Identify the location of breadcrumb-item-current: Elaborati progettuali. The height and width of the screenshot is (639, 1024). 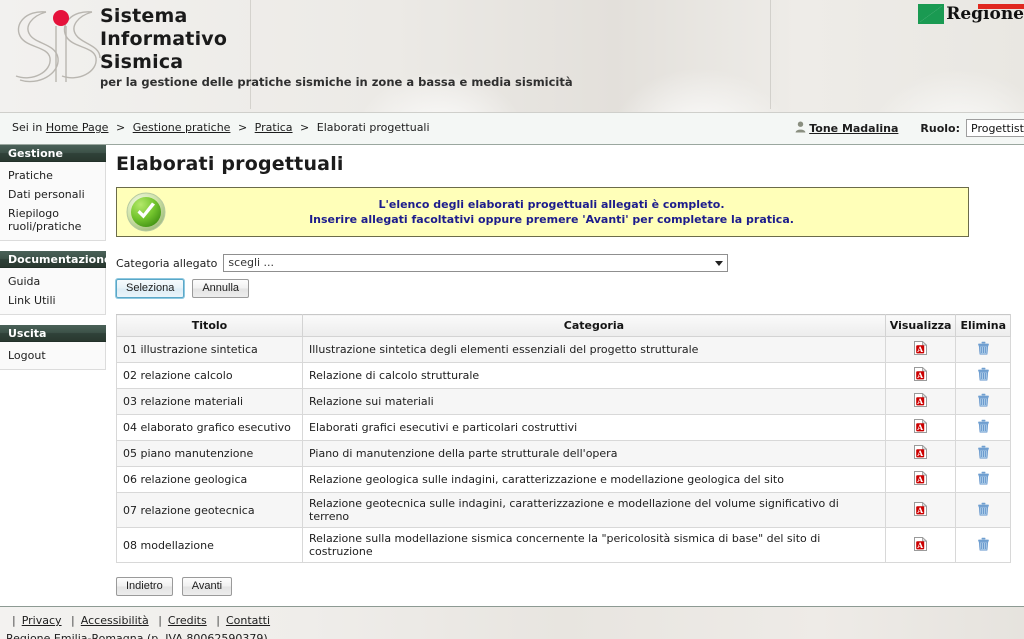
(373, 127).